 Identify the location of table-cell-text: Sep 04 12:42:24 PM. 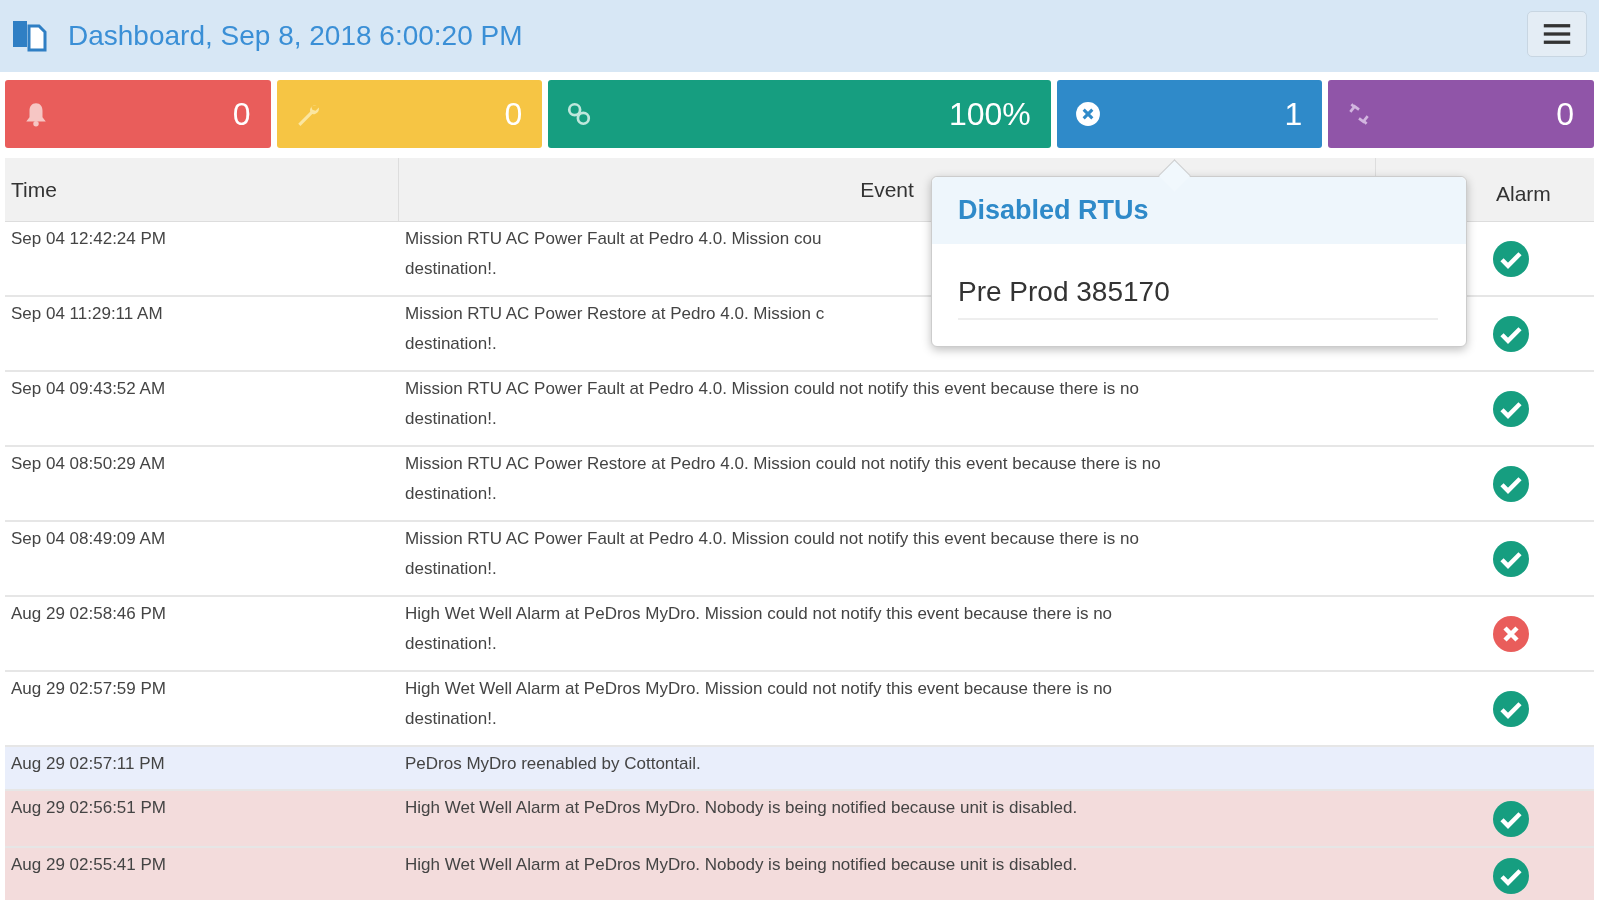
(88, 239).